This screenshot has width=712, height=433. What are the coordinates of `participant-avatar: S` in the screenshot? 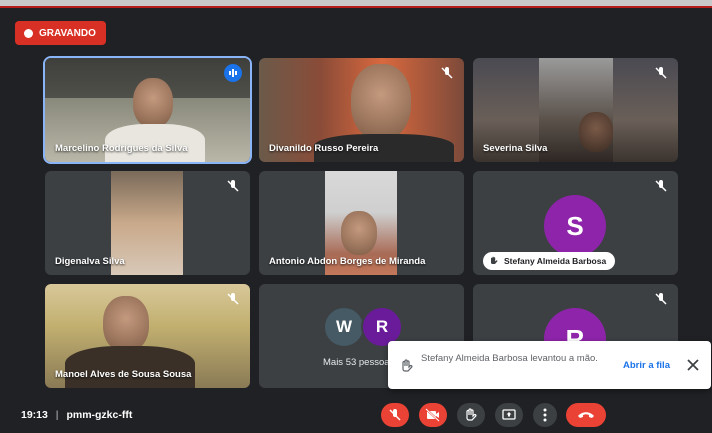 It's located at (575, 226).